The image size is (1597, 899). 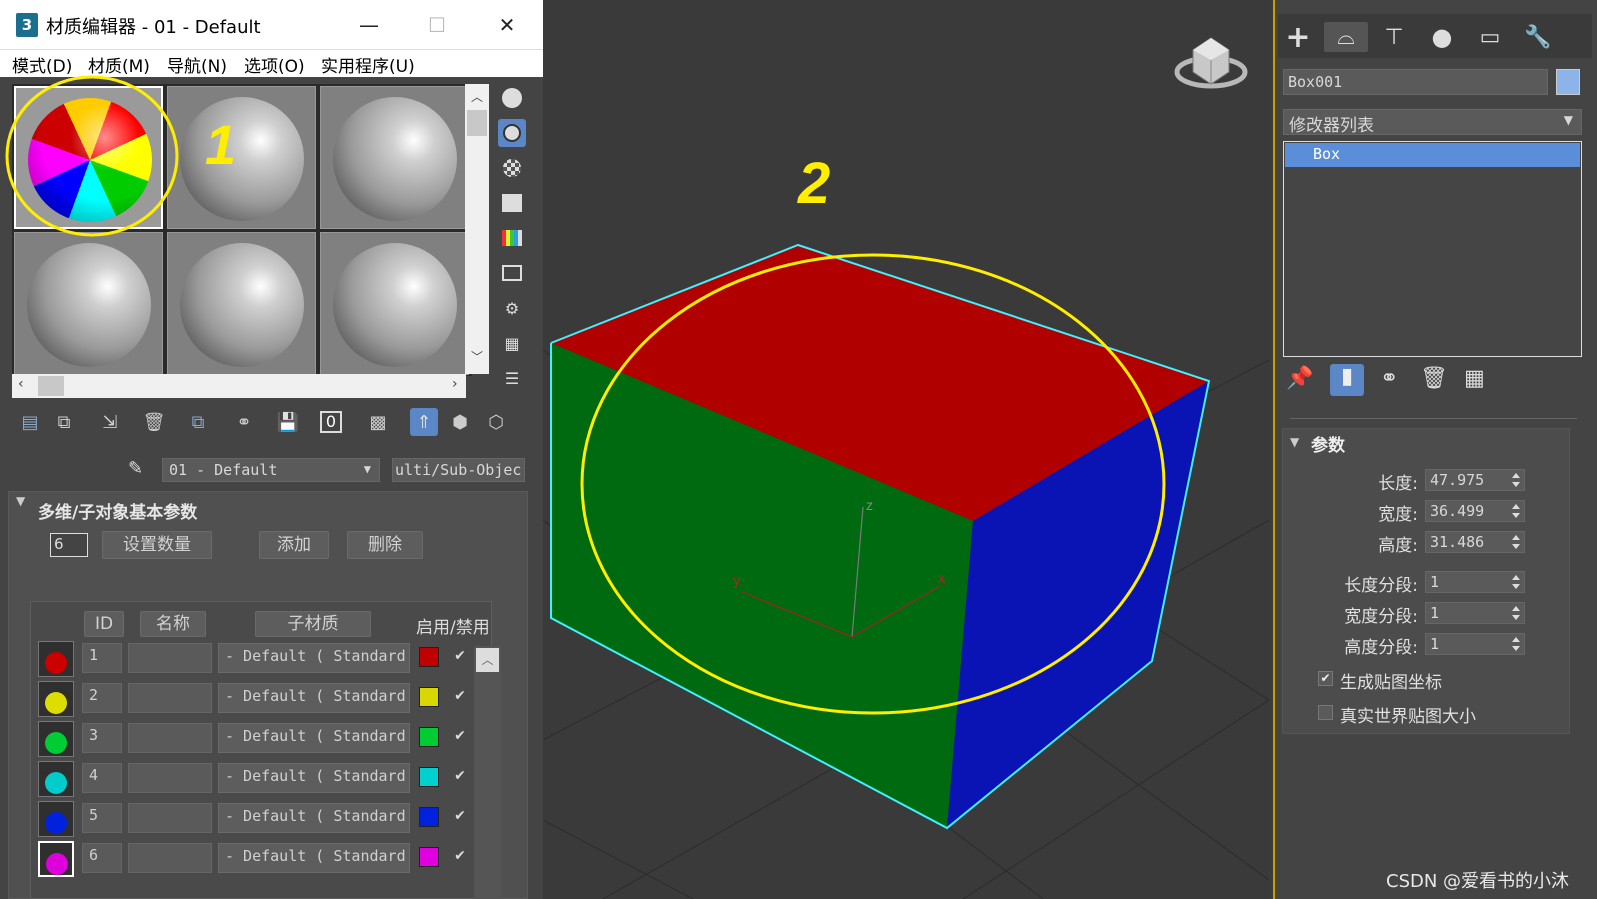 I want to click on sample-uv-tiling-icon, so click(x=512, y=203).